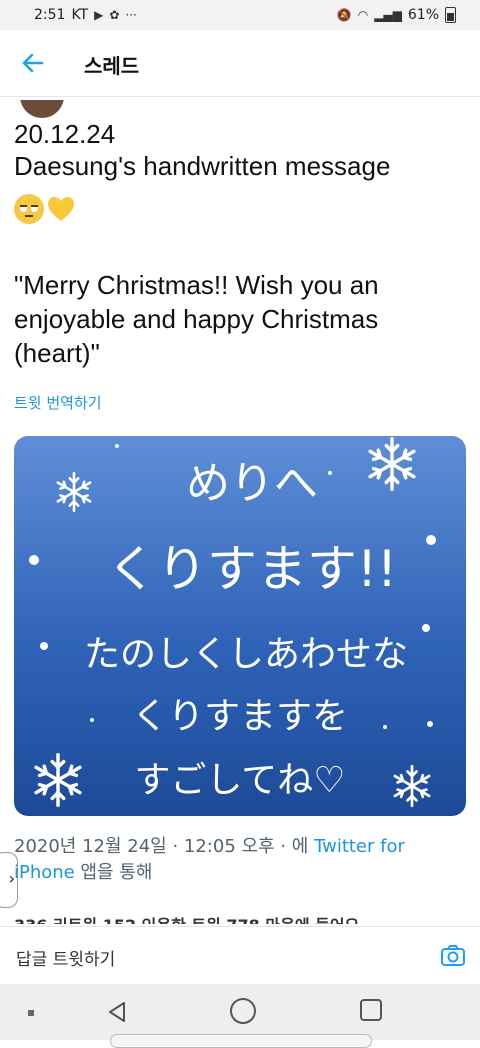 This screenshot has width=480, height=1048. I want to click on youtube-notification-icon: ▶, so click(99, 15).